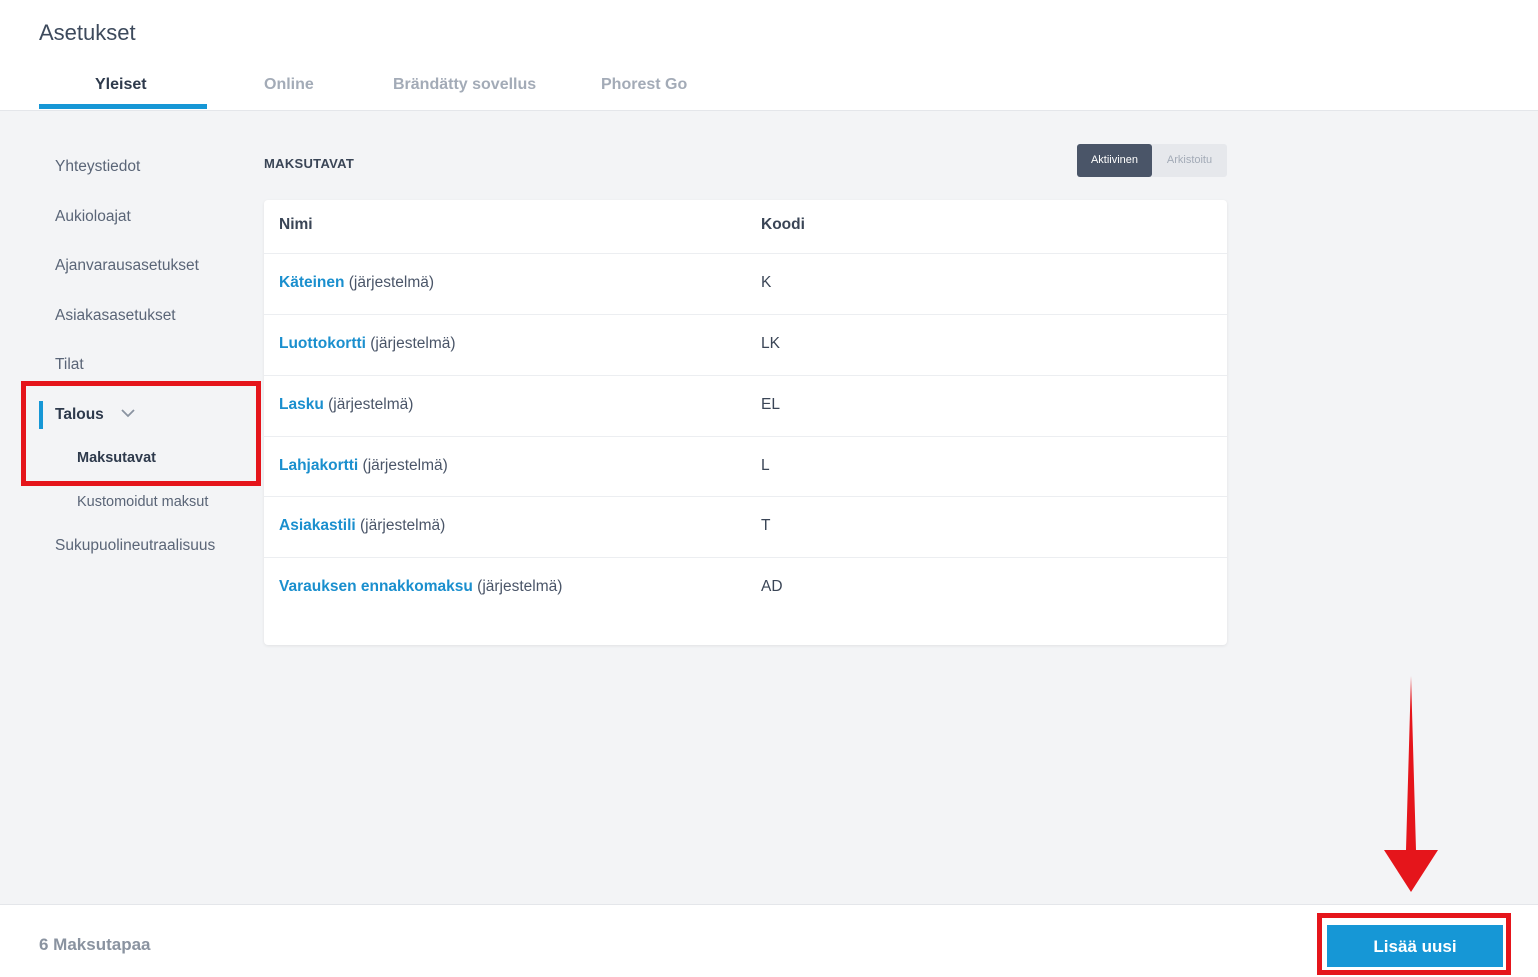 The width and height of the screenshot is (1538, 977). I want to click on tab-online: Online, so click(289, 85).